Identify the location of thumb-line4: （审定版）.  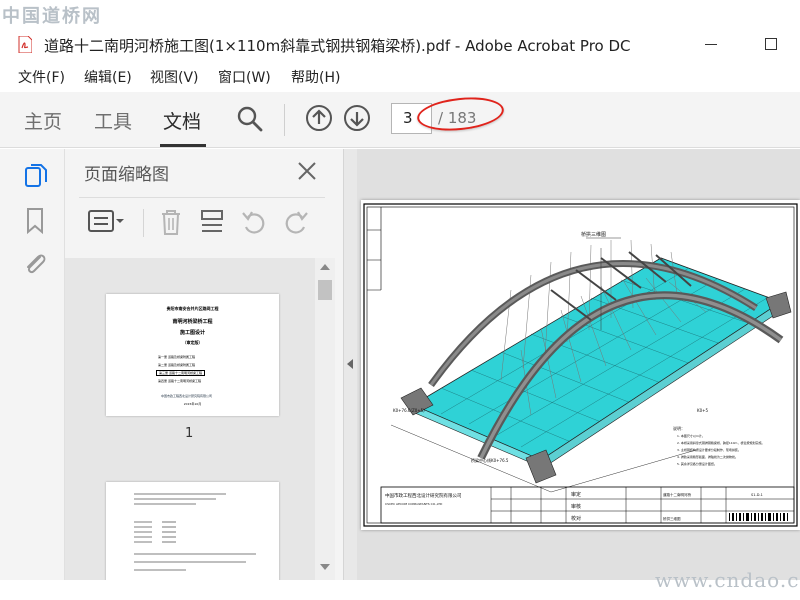
(192, 342).